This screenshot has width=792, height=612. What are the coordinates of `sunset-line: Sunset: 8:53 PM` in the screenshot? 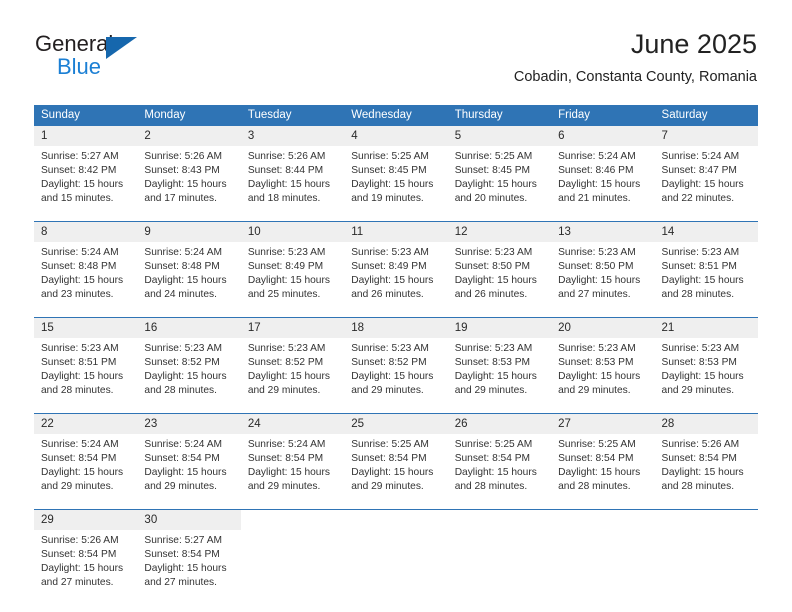 It's located at (596, 362).